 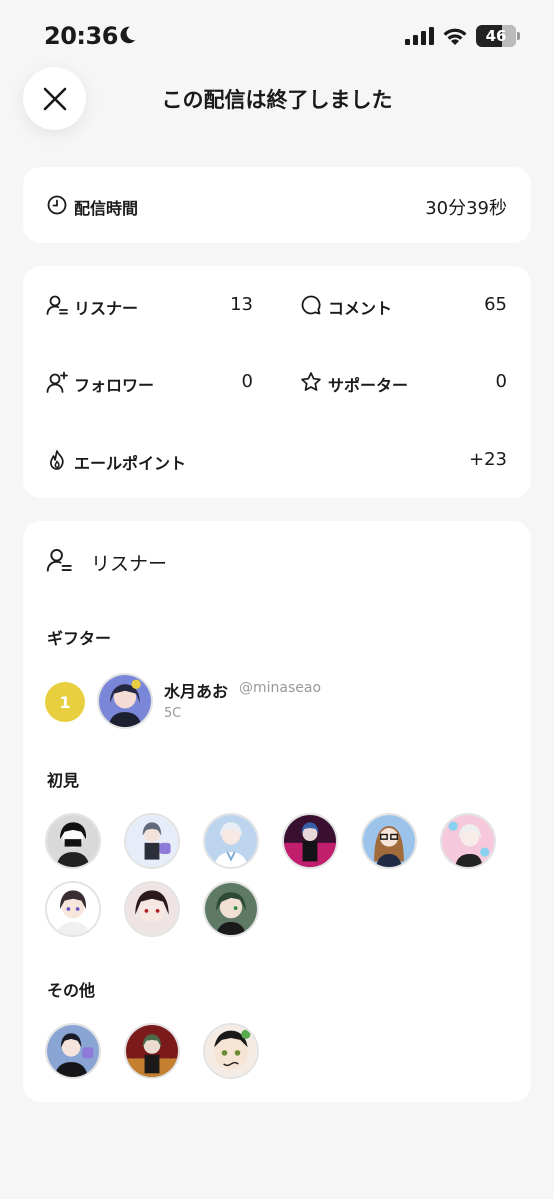 I want to click on wifi-icon, so click(x=455, y=36).